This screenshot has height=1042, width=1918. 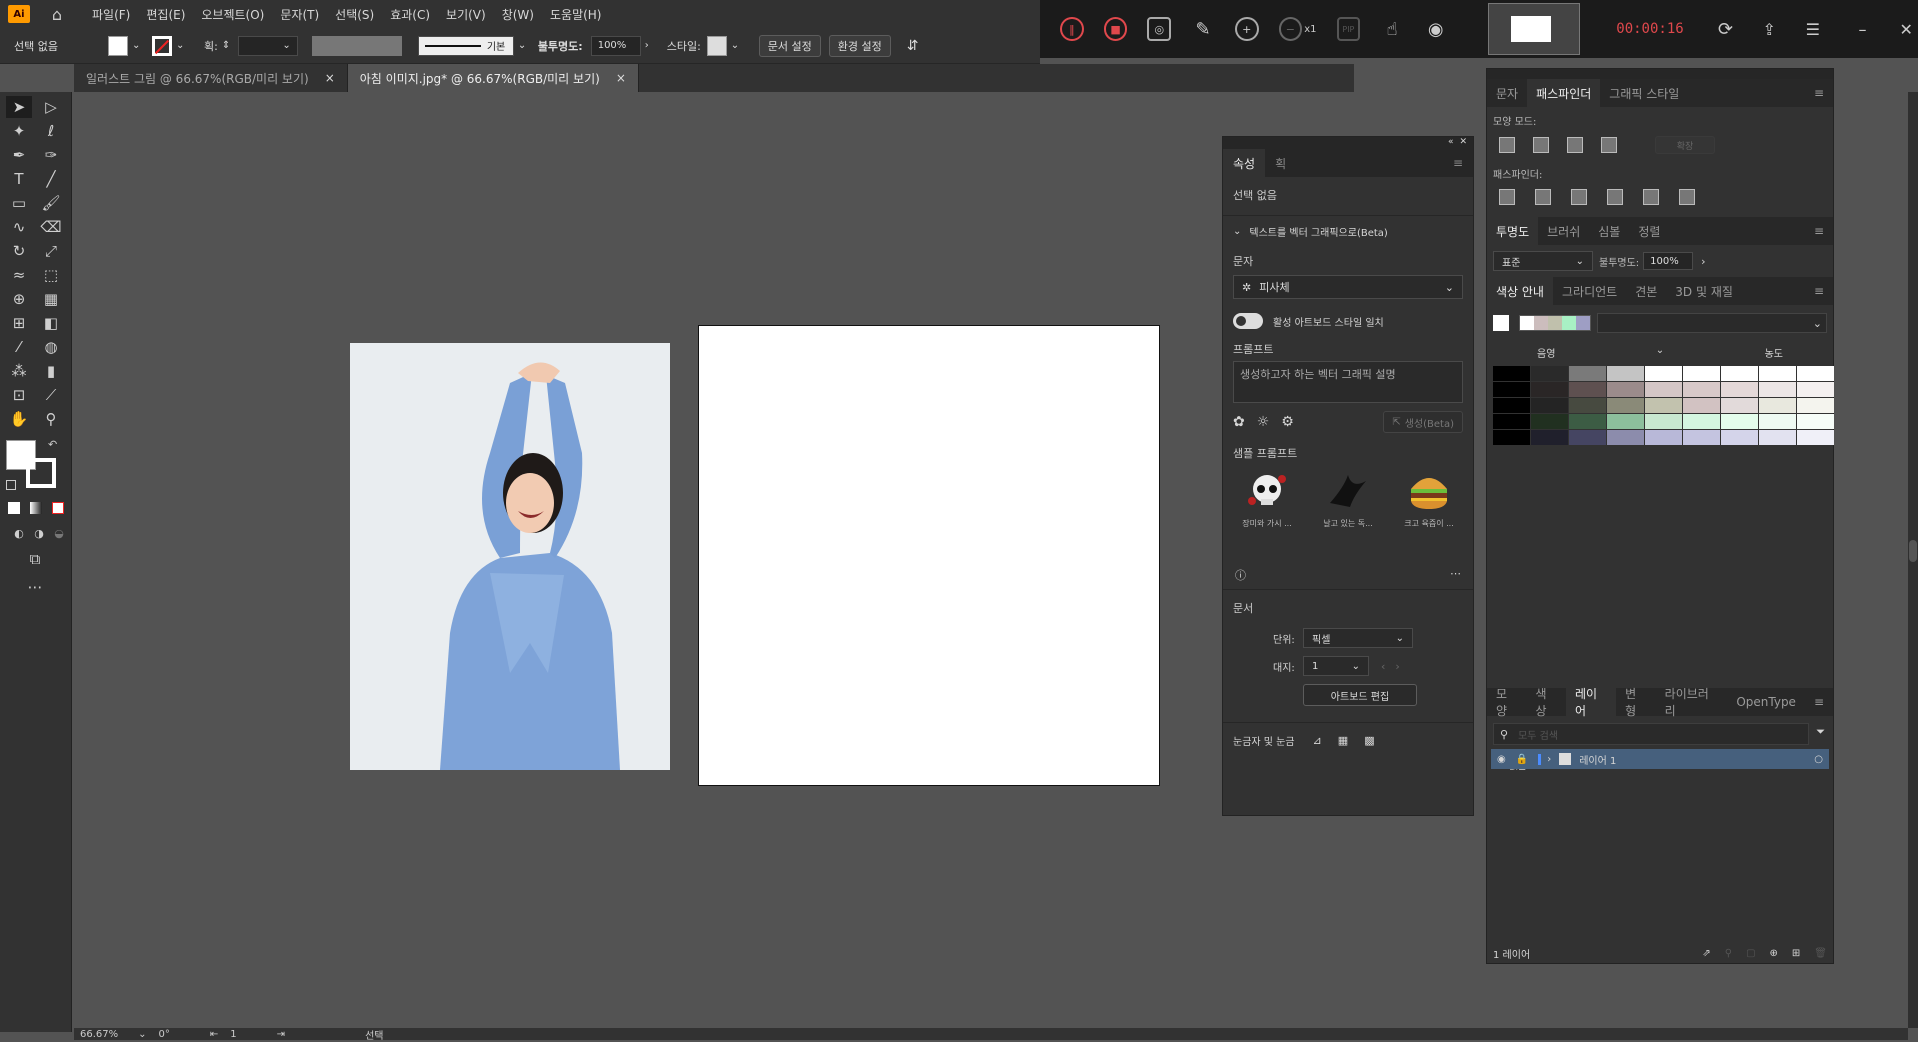 I want to click on tab-stroke: 획, so click(x=1280, y=163).